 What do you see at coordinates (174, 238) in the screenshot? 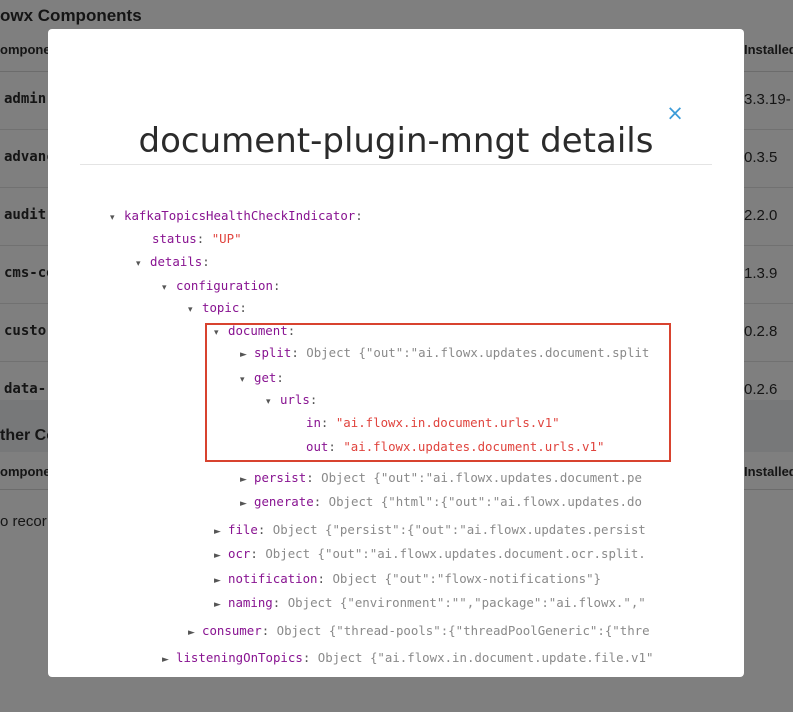
I see `tree-key: status` at bounding box center [174, 238].